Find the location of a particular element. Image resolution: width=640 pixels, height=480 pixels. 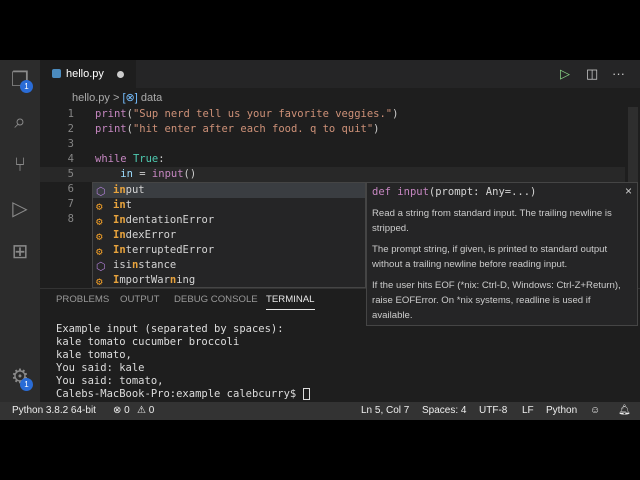

suggestion-item: ⬡ isinstance is located at coordinates (229, 265).